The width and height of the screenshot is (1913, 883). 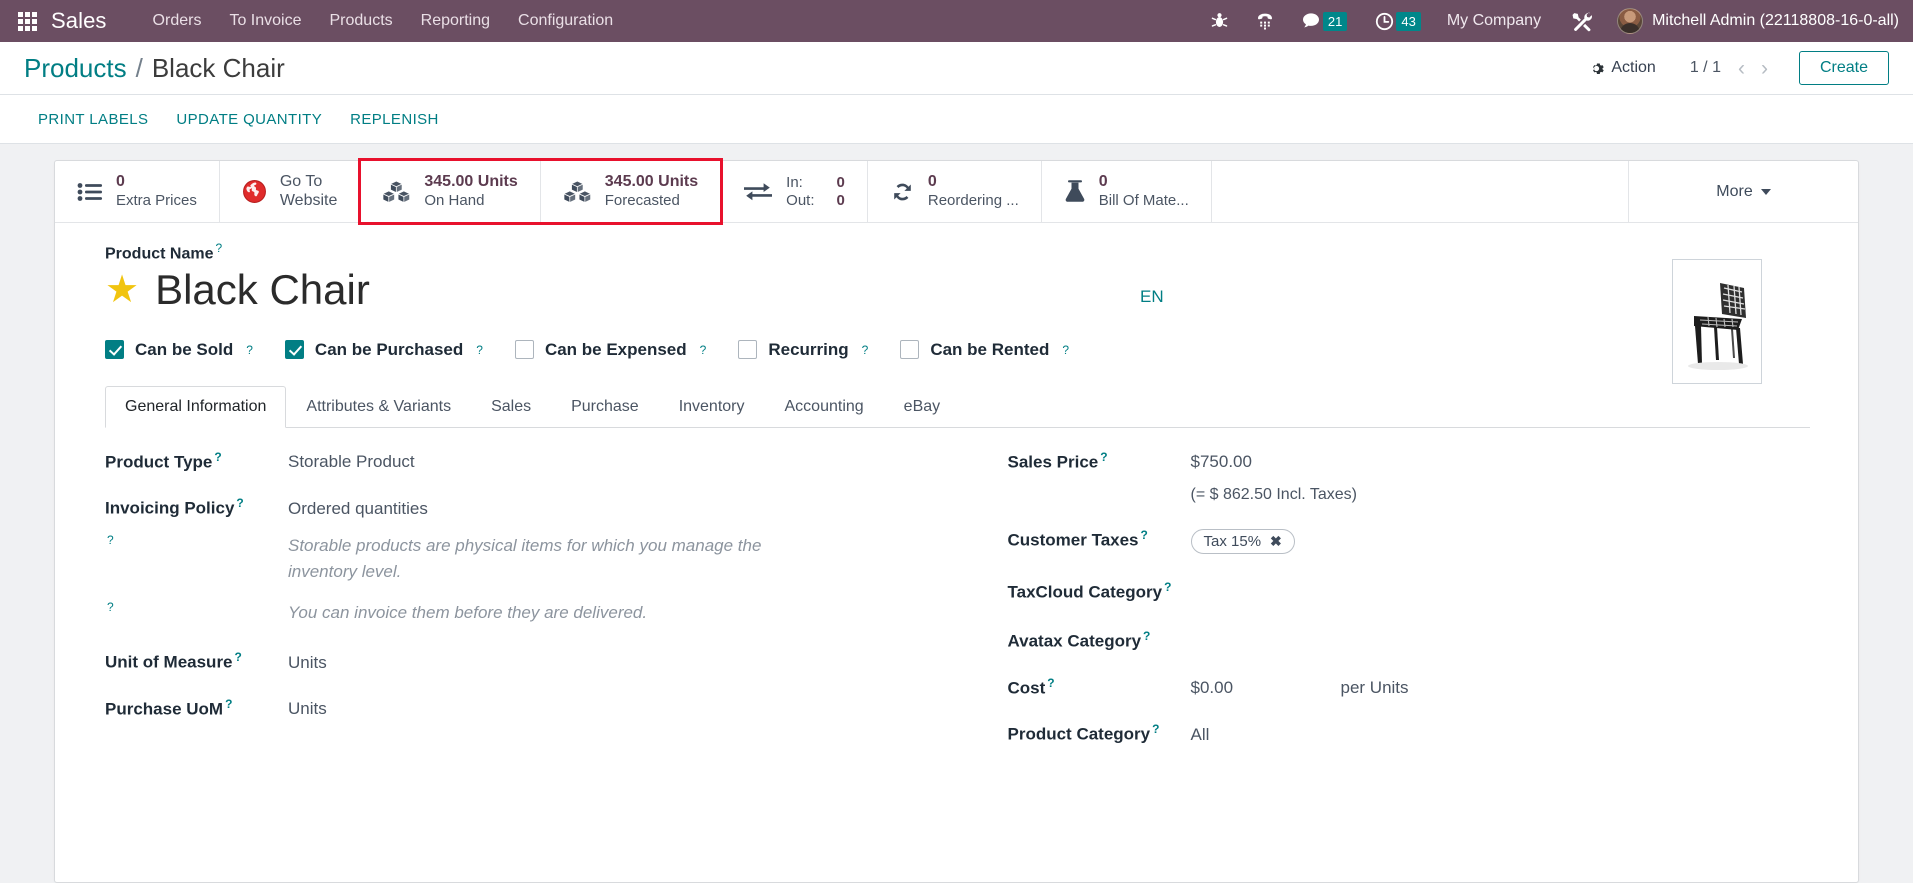 What do you see at coordinates (1324, 21) in the screenshot?
I see `messages-icon: 21` at bounding box center [1324, 21].